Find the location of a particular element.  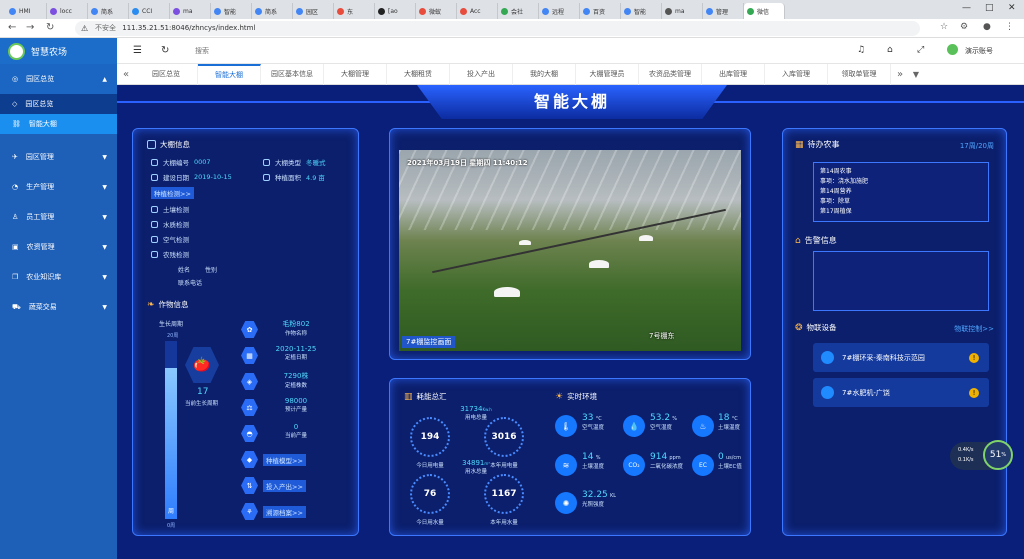

browser-tab: 东 is located at coordinates (354, 11).